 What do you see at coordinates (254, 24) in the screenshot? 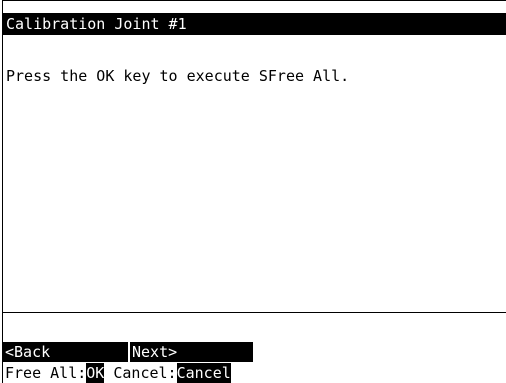
I see `screen-title: Calibration Joint #1` at bounding box center [254, 24].